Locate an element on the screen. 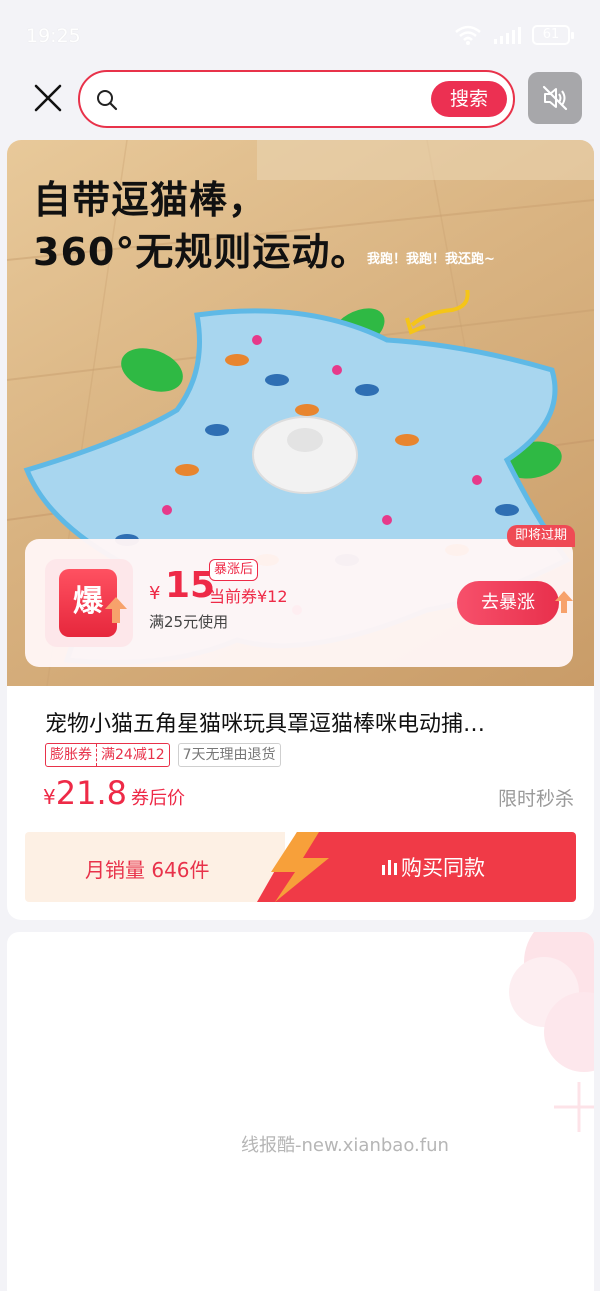 The width and height of the screenshot is (600, 1291). search-box: 搜索 is located at coordinates (296, 99).